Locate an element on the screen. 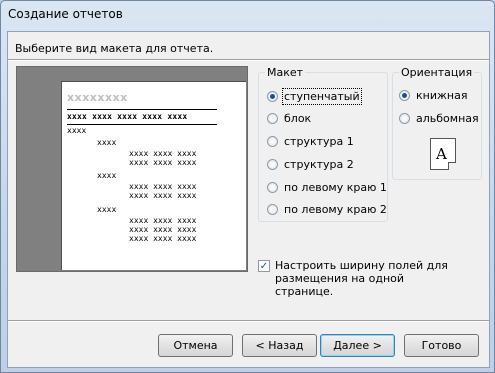 The height and width of the screenshot is (373, 495). next-button: Далее > is located at coordinates (357, 345).